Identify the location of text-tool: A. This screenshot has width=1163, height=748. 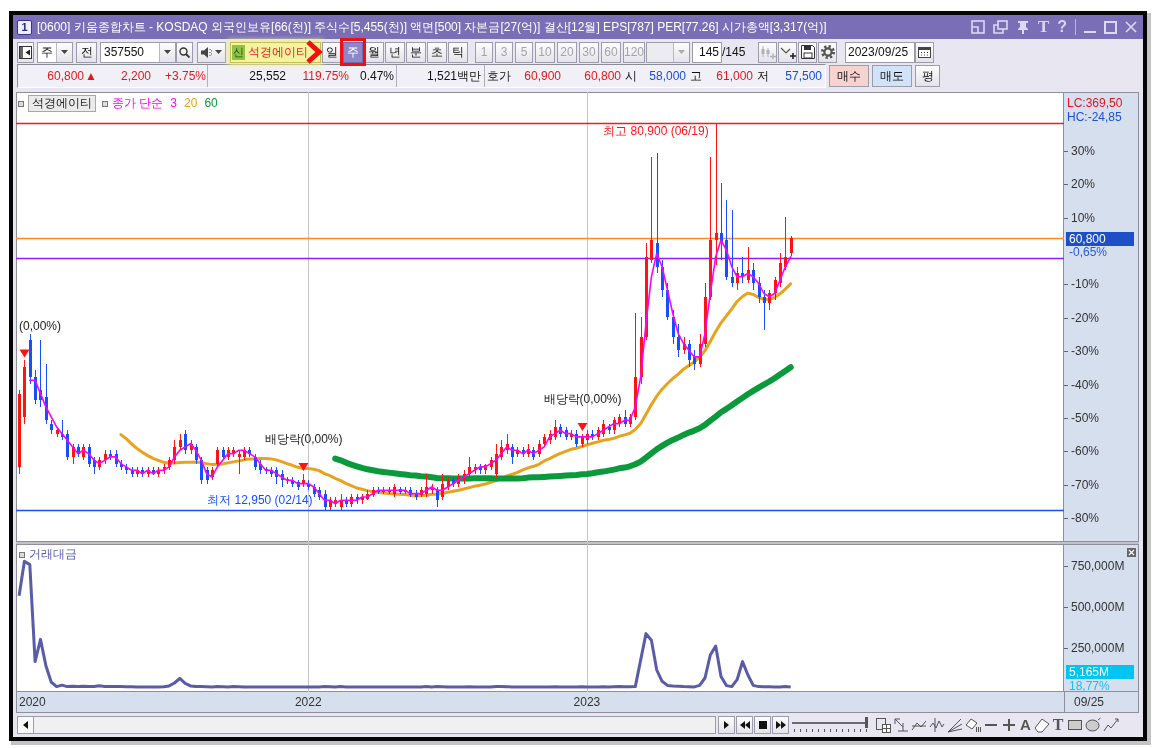
(1025, 724).